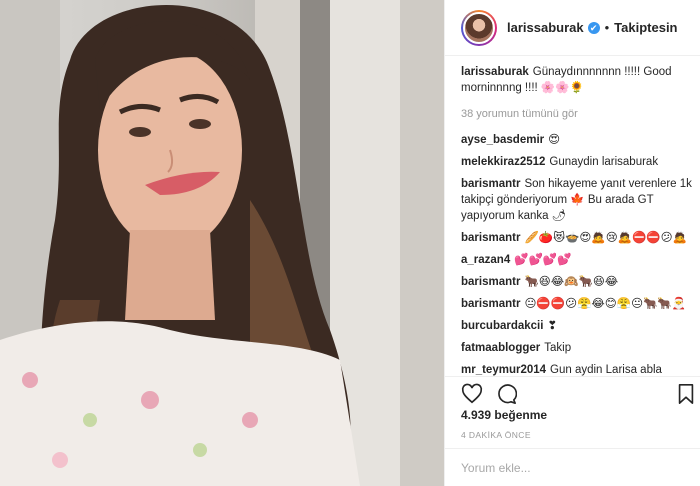 This screenshot has width=700, height=486. Describe the element at coordinates (577, 260) in the screenshot. I see `comment-item: a_razan4 💕💕💕💕` at that location.